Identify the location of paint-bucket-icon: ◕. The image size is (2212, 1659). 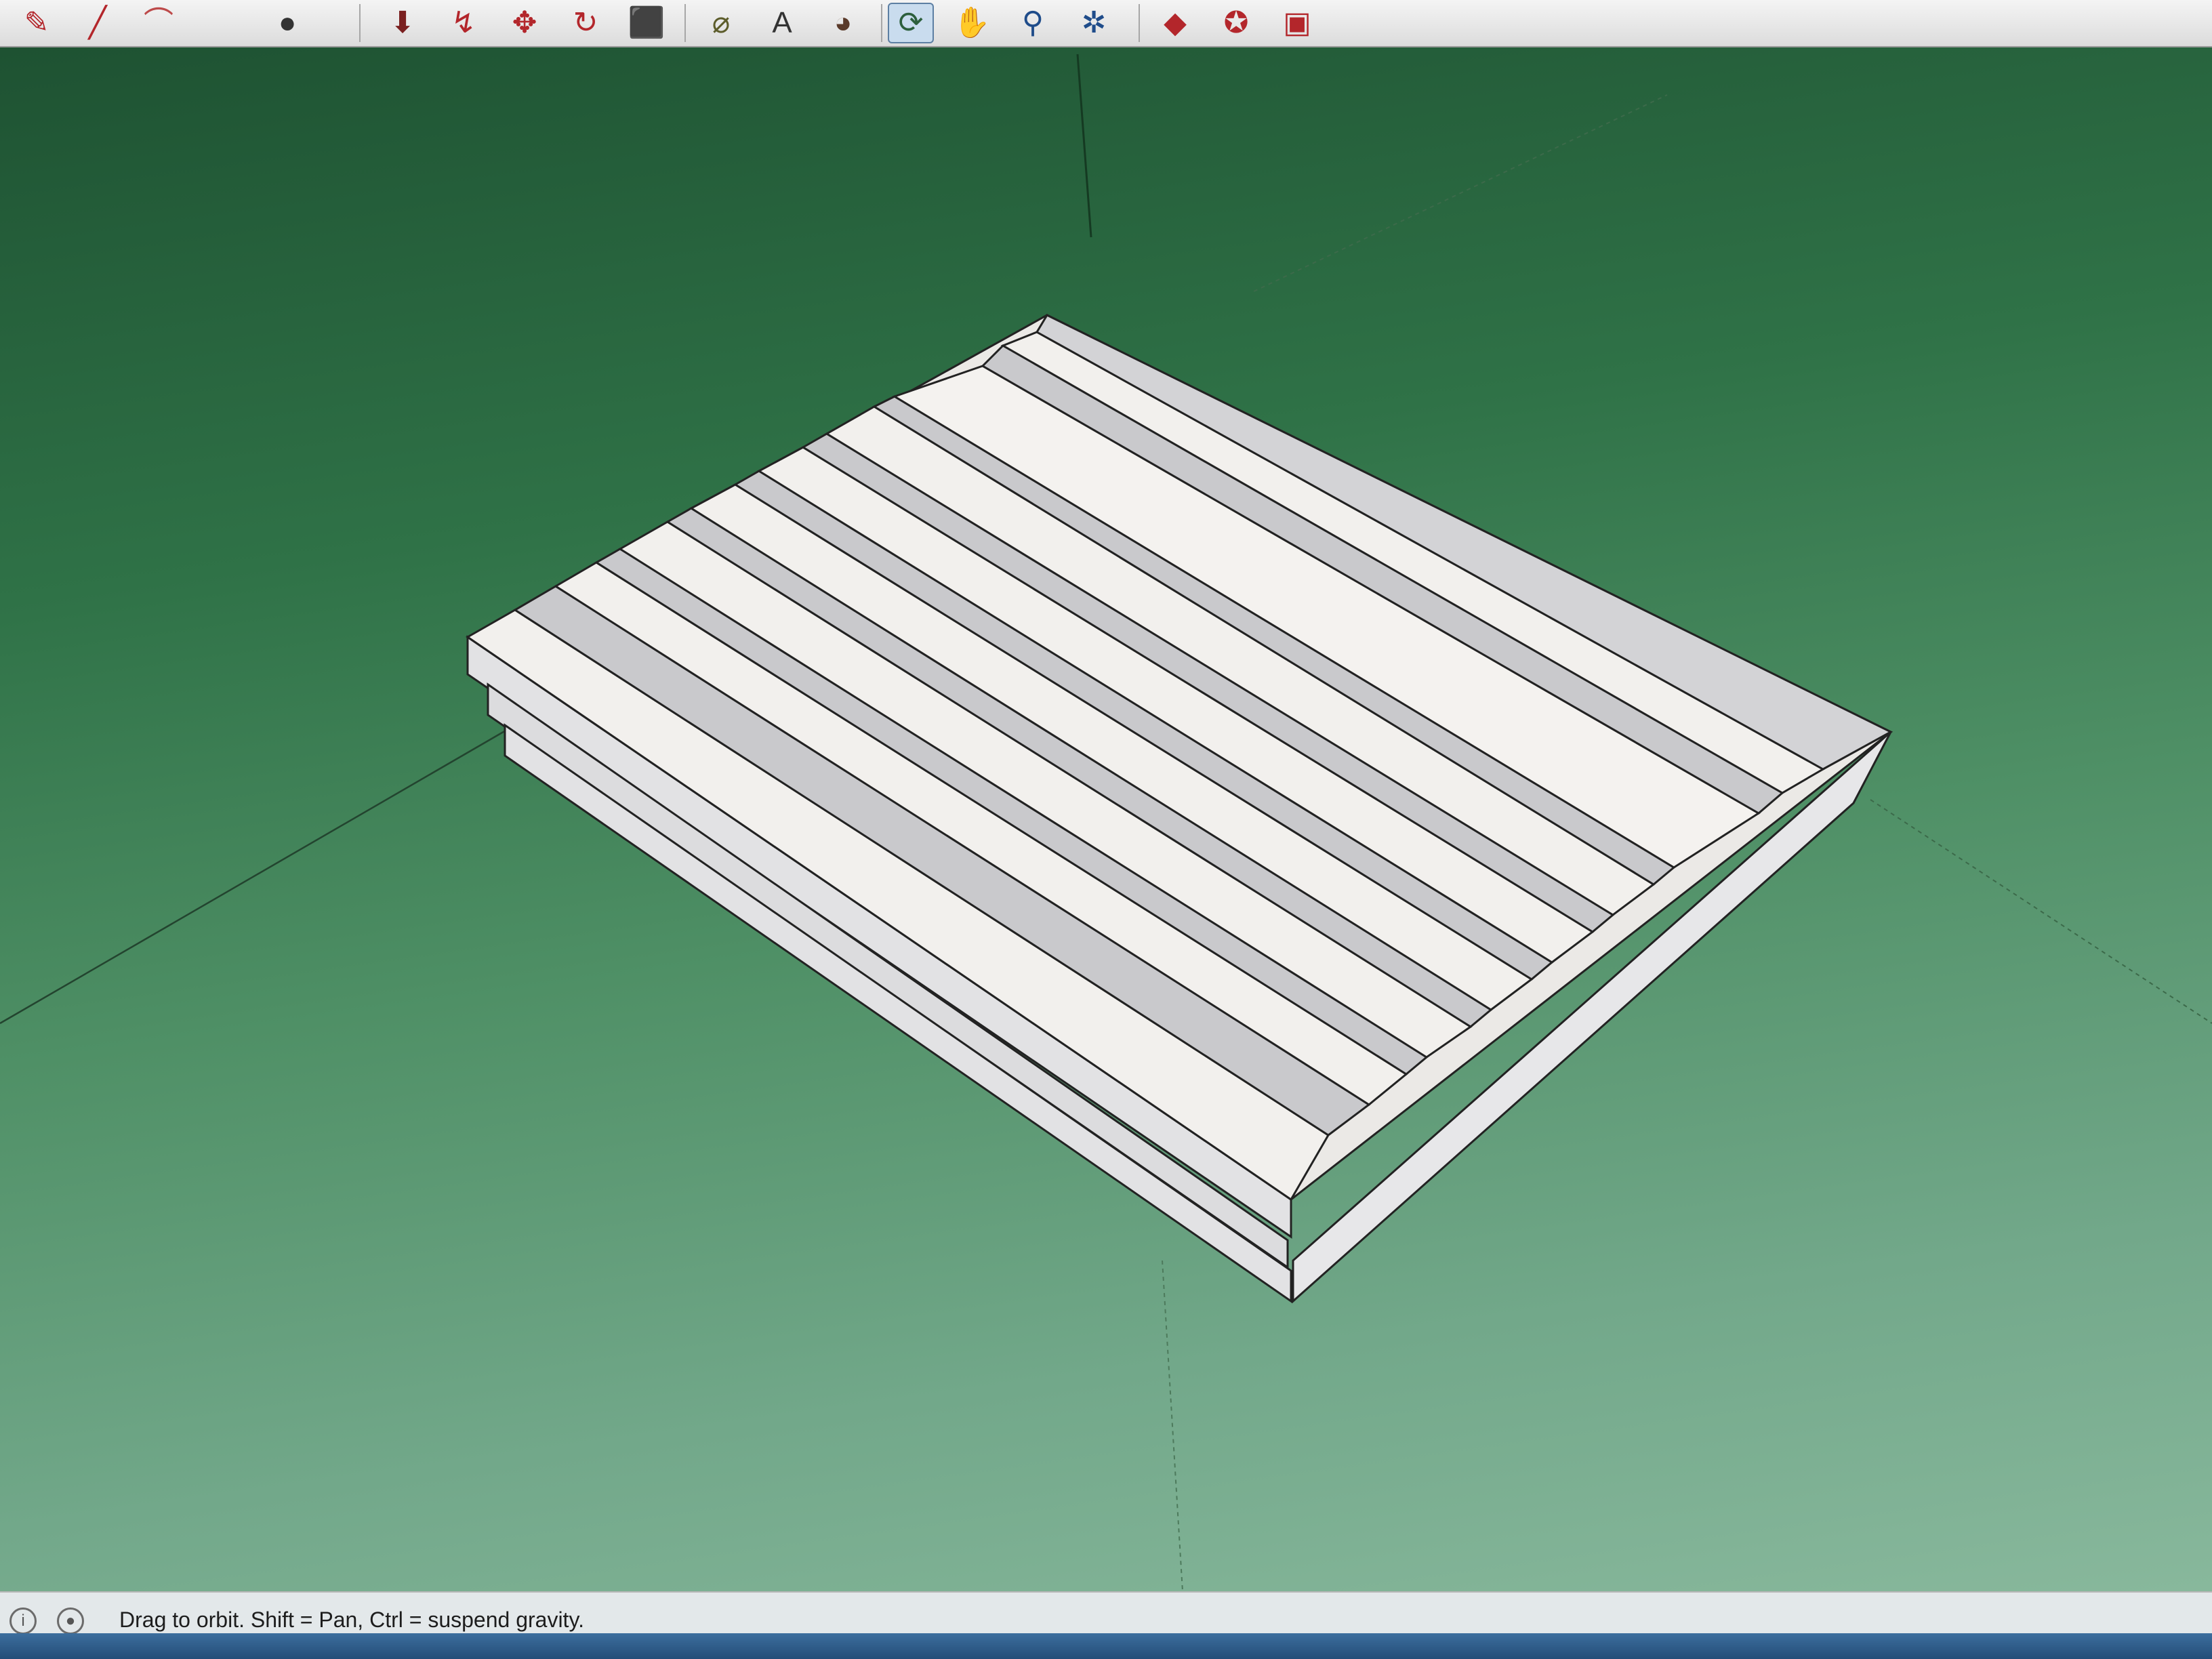
(843, 23).